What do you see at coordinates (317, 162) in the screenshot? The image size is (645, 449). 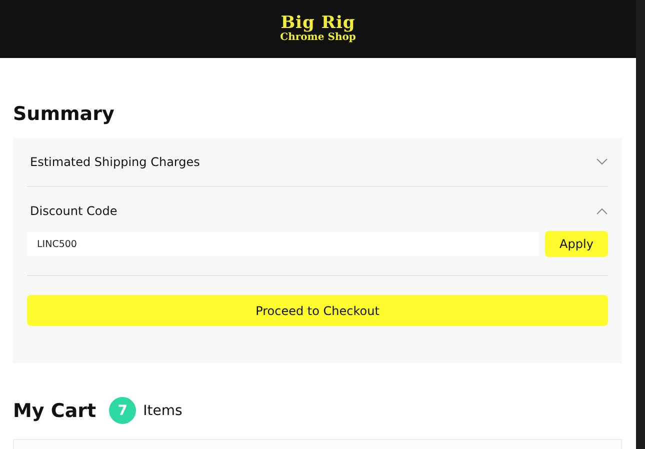 I see `accordion-header: Estimated Shipping Charges` at bounding box center [317, 162].